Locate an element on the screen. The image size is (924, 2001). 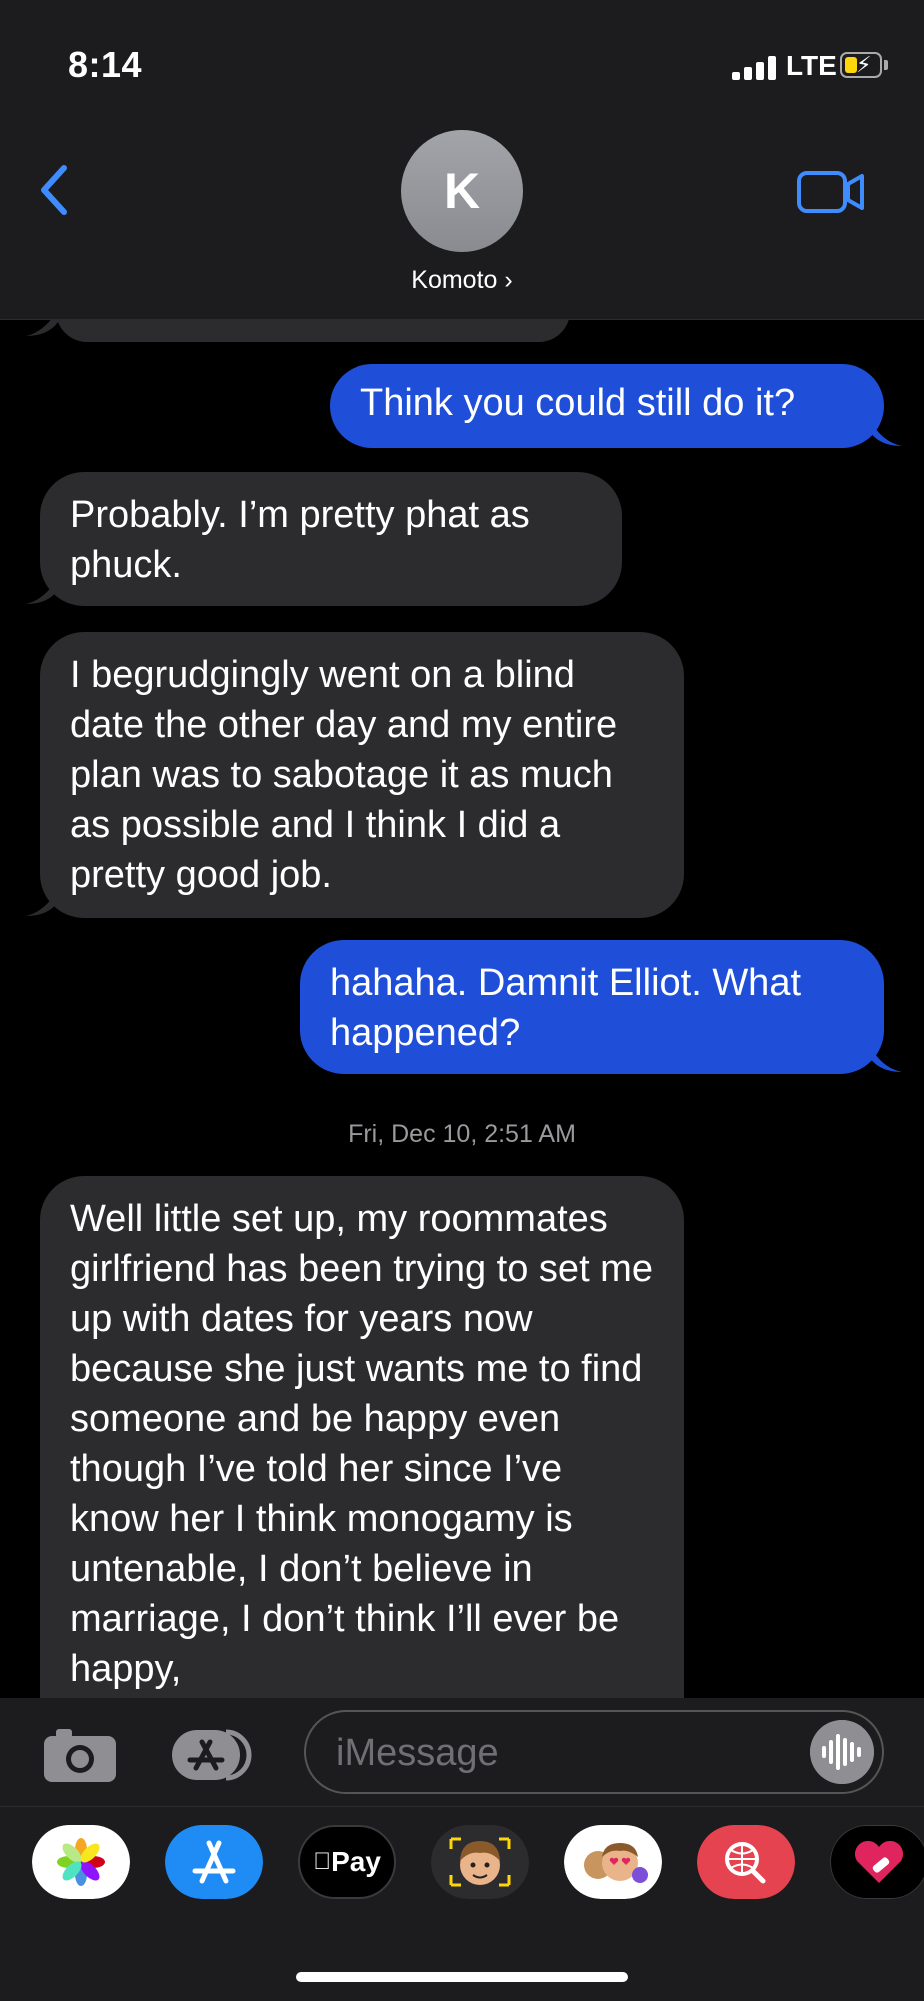
message-bubble-received: Probably. I’m pretty phat as phuck. is located at coordinates (331, 539).